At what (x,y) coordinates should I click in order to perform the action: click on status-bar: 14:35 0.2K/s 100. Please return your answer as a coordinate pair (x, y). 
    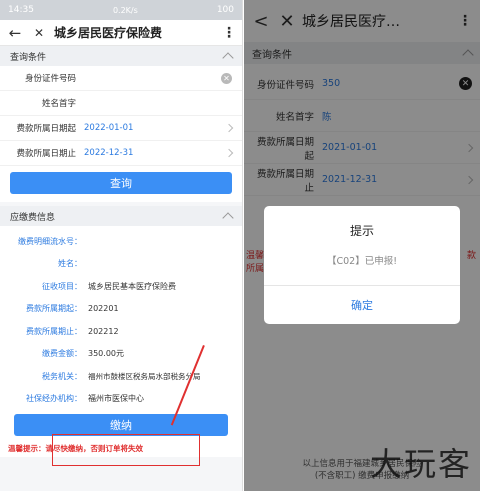
    Looking at the image, I should click on (121, 10).